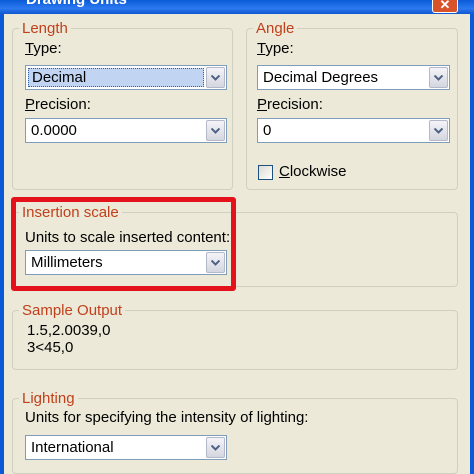 This screenshot has width=474, height=474. What do you see at coordinates (235, 336) in the screenshot?
I see `sample-output-group: Sample Output 1.5,2.0039,0 3<45,0` at bounding box center [235, 336].